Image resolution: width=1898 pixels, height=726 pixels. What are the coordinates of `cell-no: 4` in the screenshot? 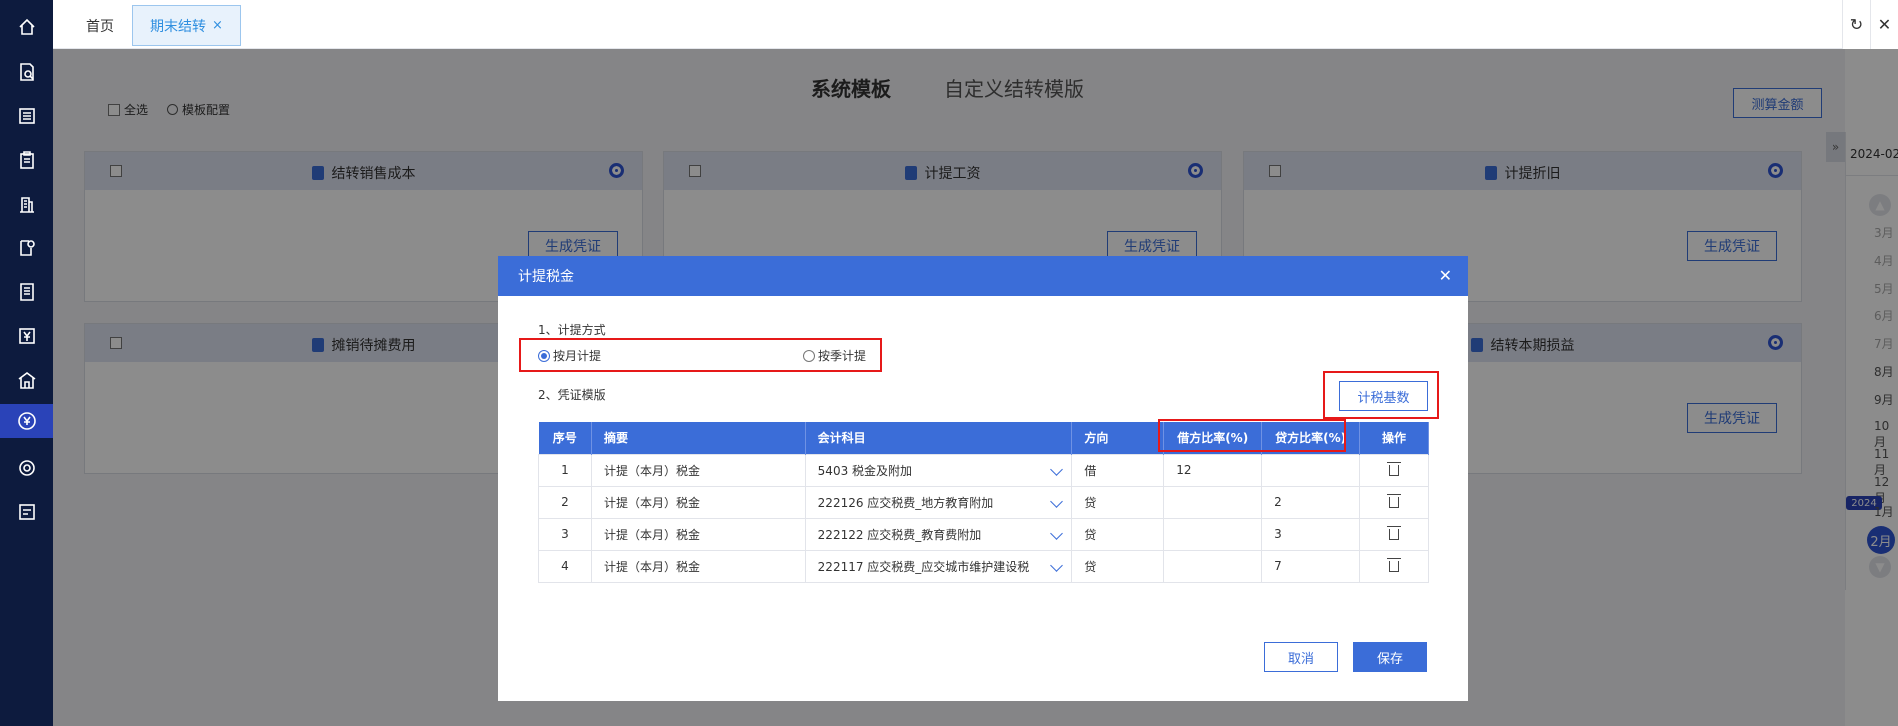 It's located at (565, 566).